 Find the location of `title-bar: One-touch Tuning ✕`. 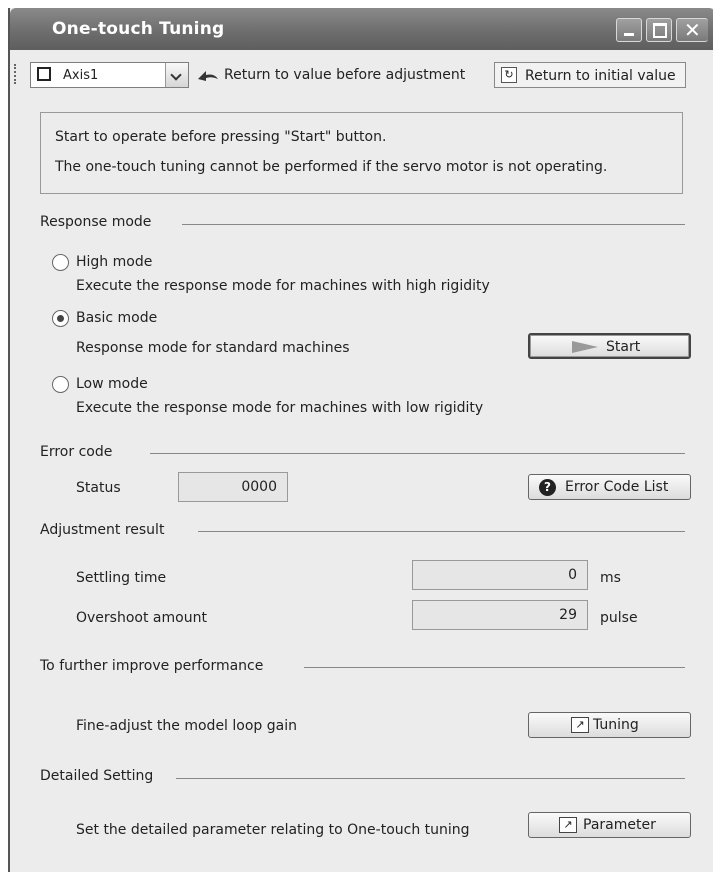

title-bar: One-touch Tuning ✕ is located at coordinates (361, 29).